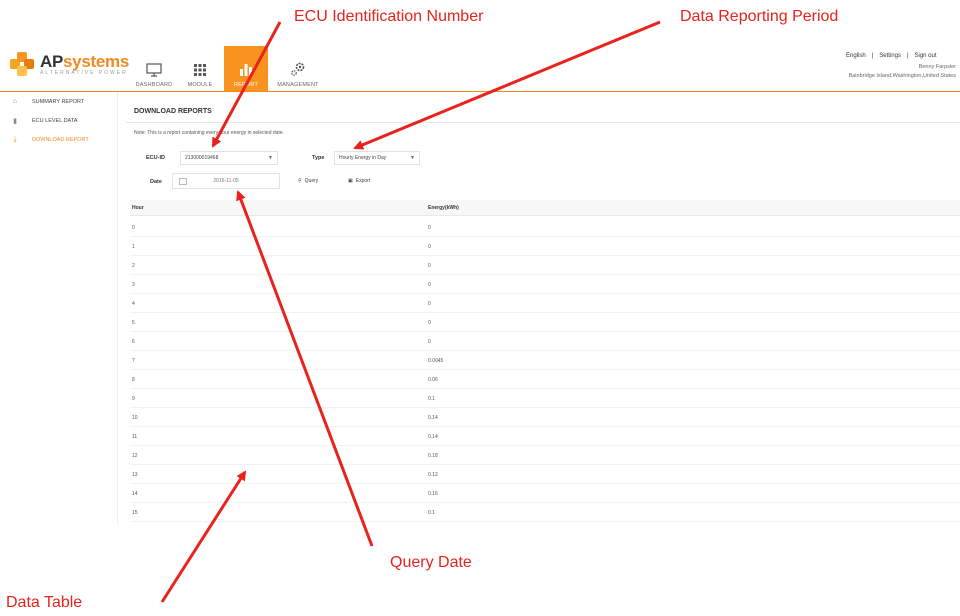 This screenshot has width=960, height=616. What do you see at coordinates (480, 571) in the screenshot?
I see `page-bottom-area` at bounding box center [480, 571].